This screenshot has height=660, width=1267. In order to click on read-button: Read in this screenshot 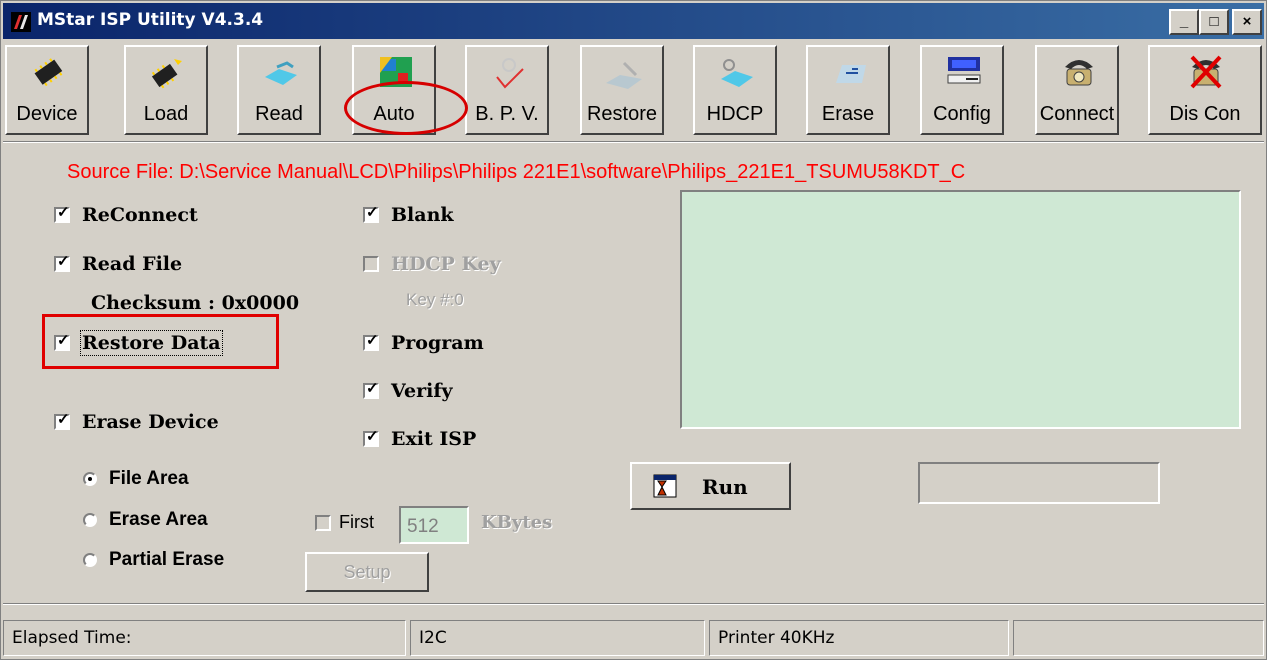, I will do `click(279, 90)`.